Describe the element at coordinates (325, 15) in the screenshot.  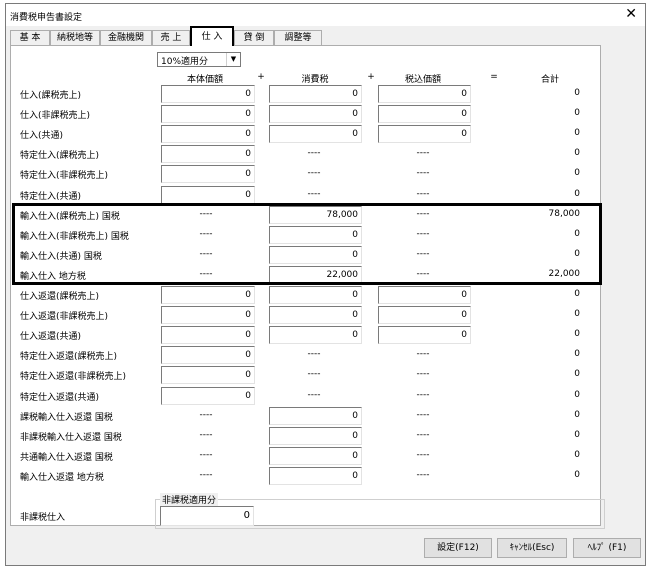
I see `title-bar: 消費税申告書設定 ✕` at that location.